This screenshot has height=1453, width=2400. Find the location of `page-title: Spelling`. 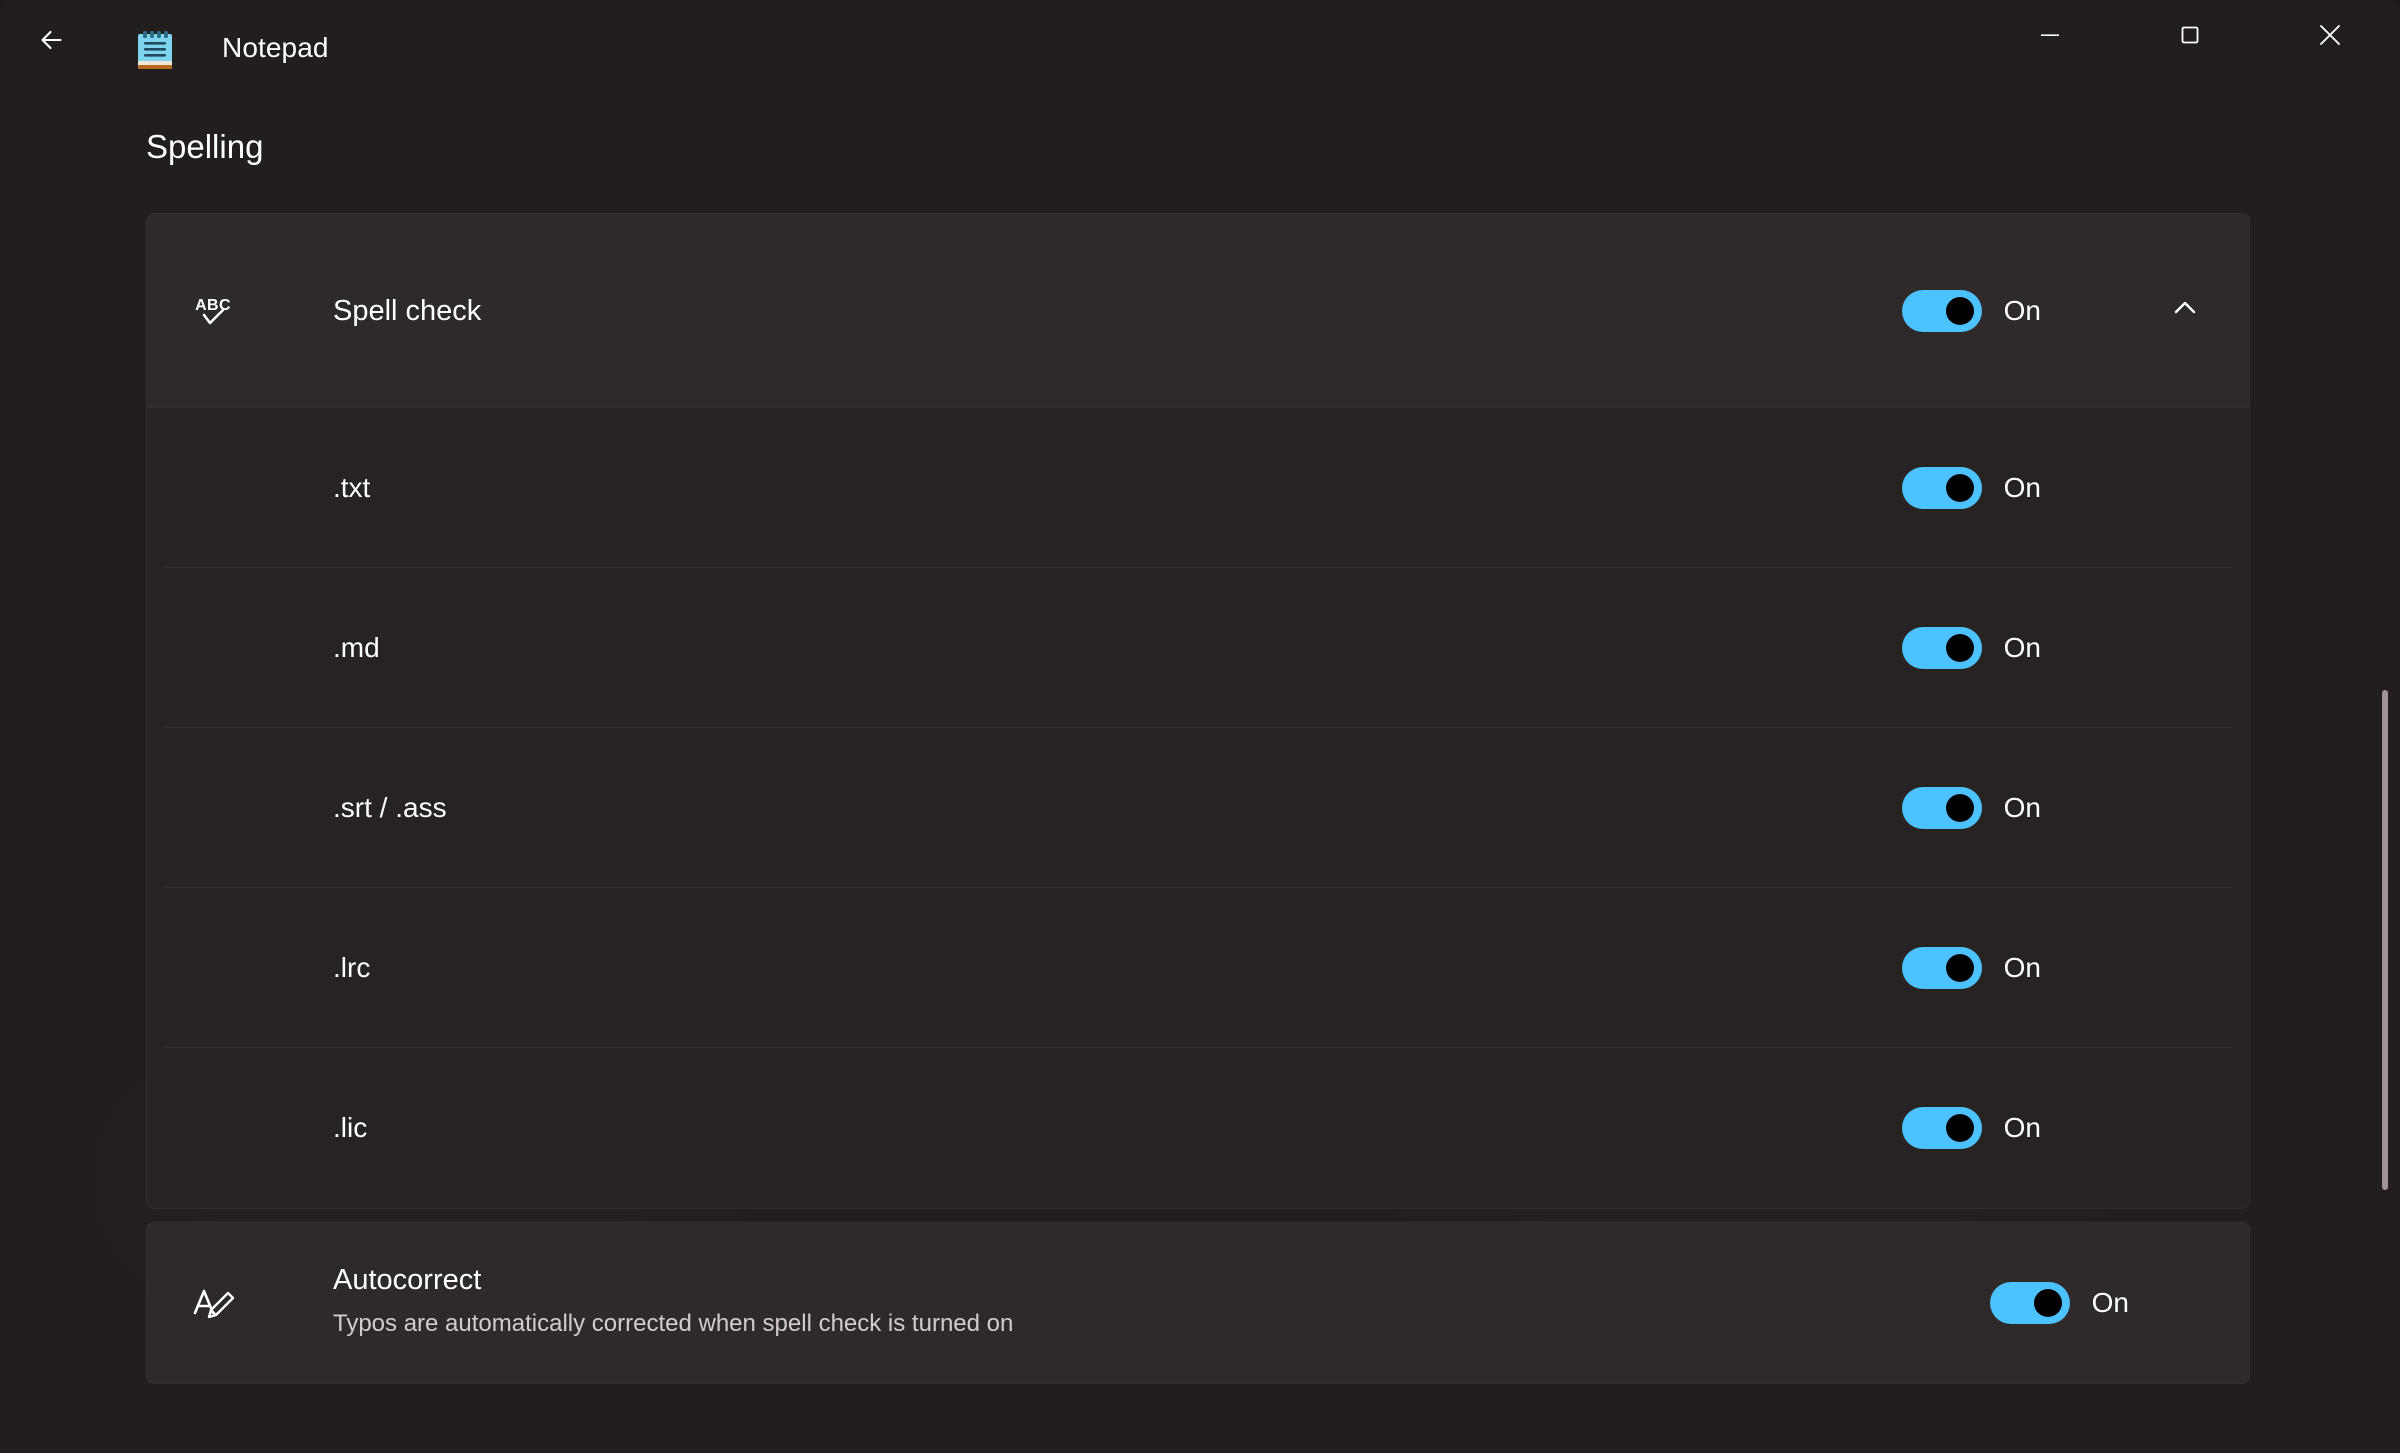

page-title: Spelling is located at coordinates (205, 146).